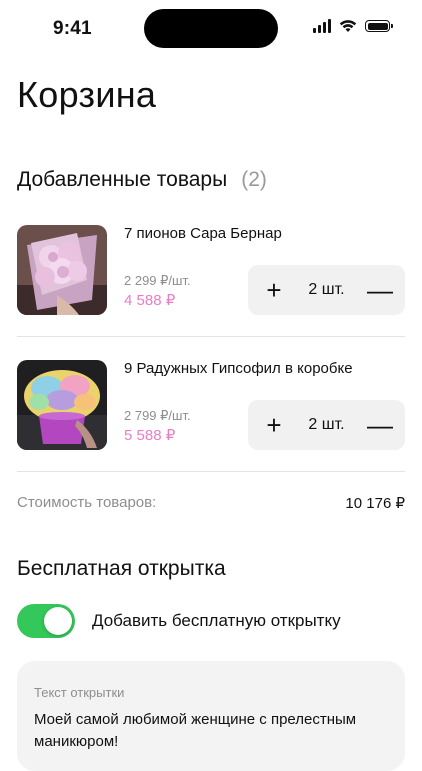  Describe the element at coordinates (150, 300) in the screenshot. I see `total-price: 4 588 ₽` at that location.